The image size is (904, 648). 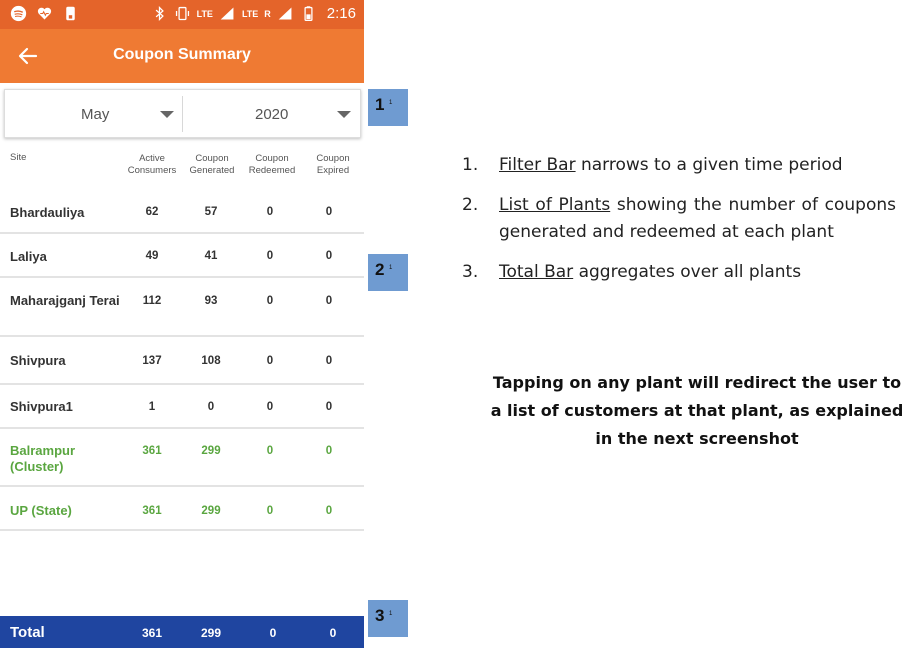 What do you see at coordinates (267, 13) in the screenshot?
I see `roaming-label: R` at bounding box center [267, 13].